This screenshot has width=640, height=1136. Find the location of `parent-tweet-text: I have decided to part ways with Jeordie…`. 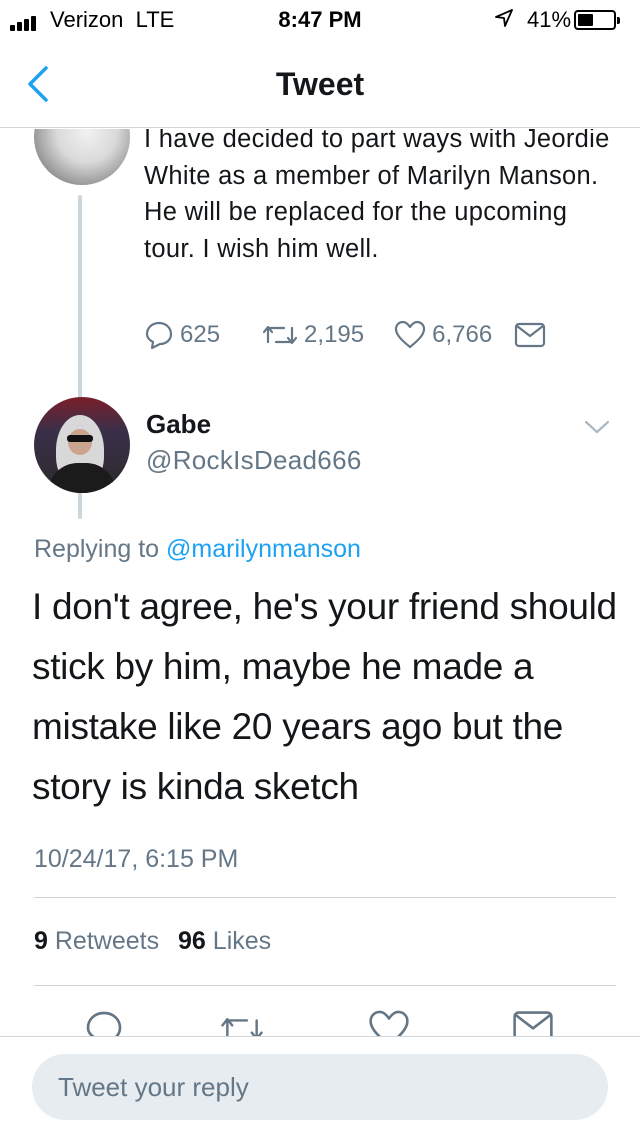

parent-tweet-text: I have decided to part ways with Jeordie… is located at coordinates (377, 196).